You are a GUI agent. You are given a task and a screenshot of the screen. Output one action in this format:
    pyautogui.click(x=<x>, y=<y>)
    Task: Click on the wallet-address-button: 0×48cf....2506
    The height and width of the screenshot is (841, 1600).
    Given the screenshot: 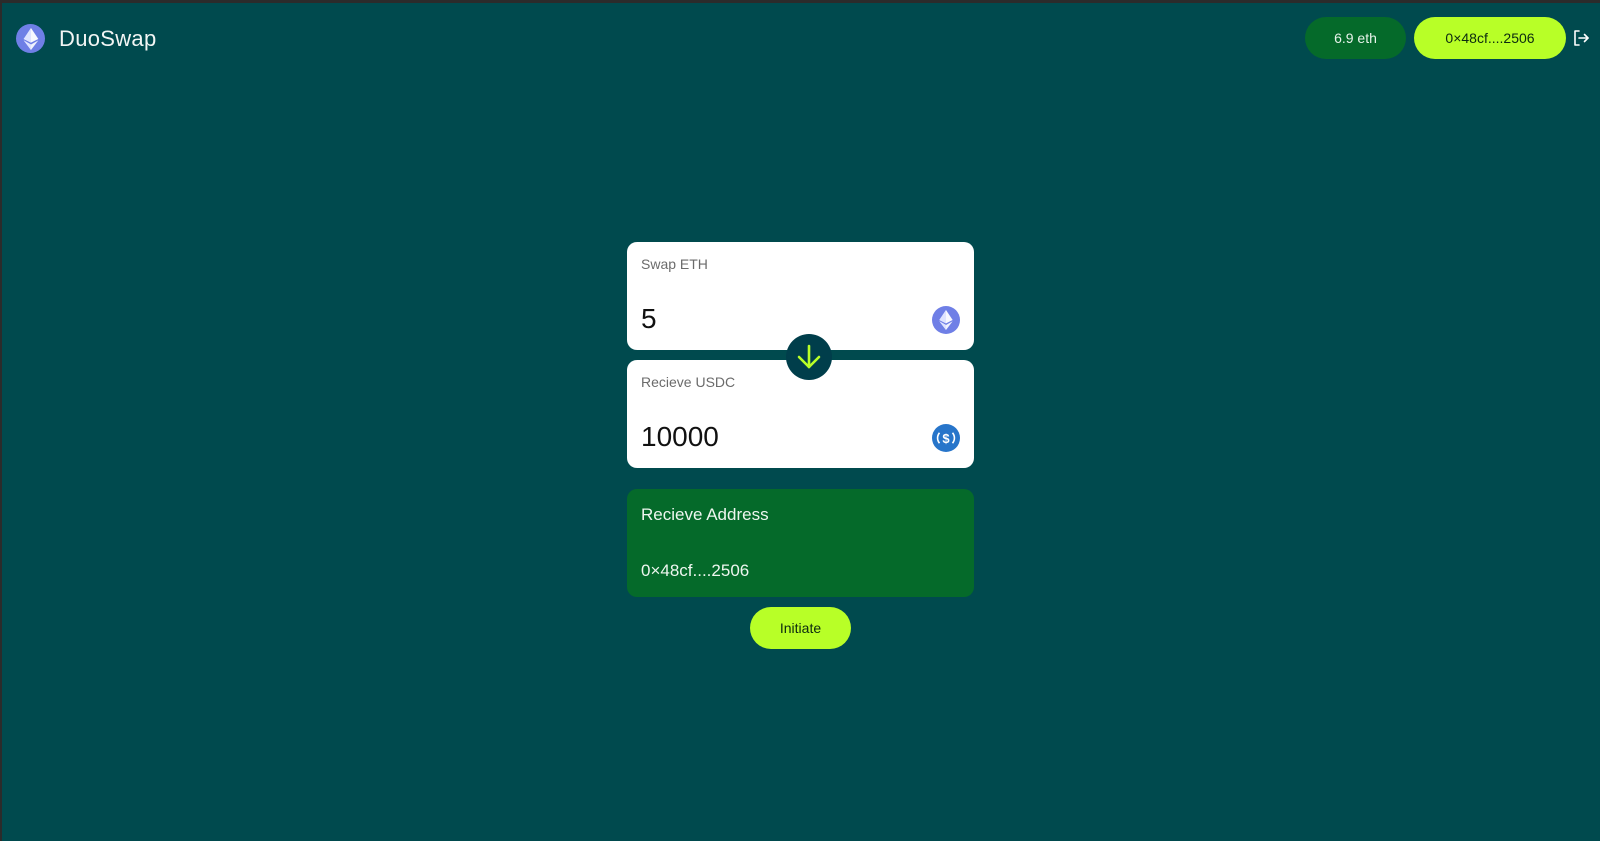 What is the action you would take?
    pyautogui.click(x=1490, y=38)
    